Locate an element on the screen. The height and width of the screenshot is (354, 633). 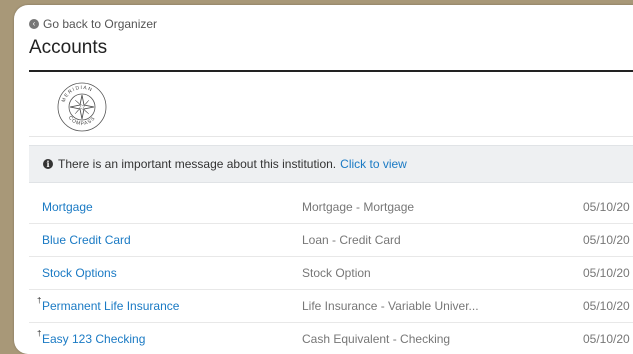
title-divider is located at coordinates (331, 71).